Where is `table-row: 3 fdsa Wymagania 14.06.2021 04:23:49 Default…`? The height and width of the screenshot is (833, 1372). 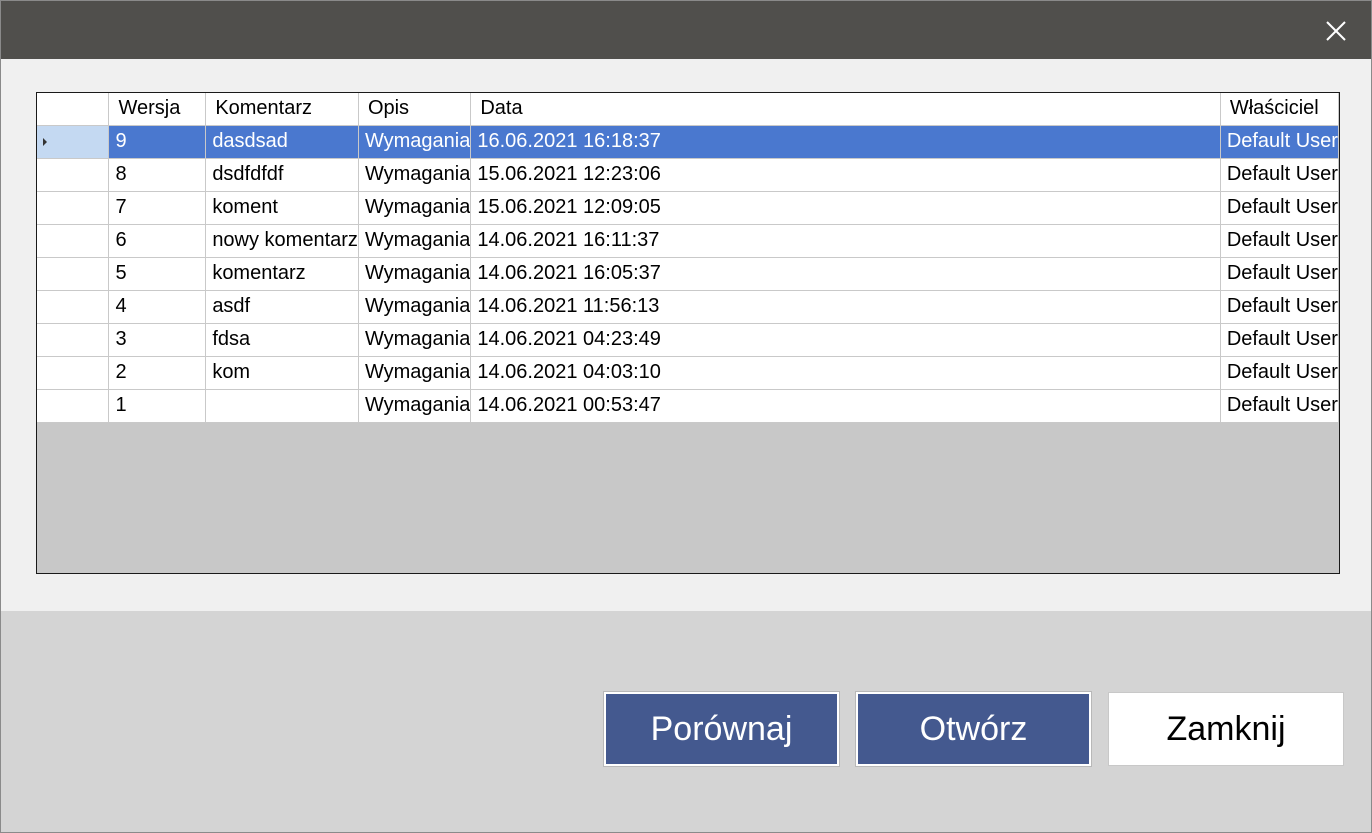
table-row: 3 fdsa Wymagania 14.06.2021 04:23:49 Default… is located at coordinates (688, 340).